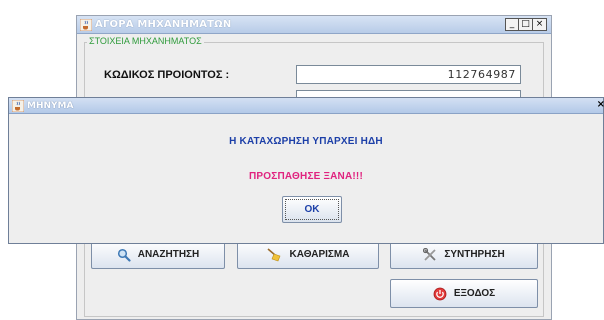  I want to click on window-title: ΑΓΟΡΑ ΜΗΧΑΝΗΜΑΤΩΝ, so click(163, 24).